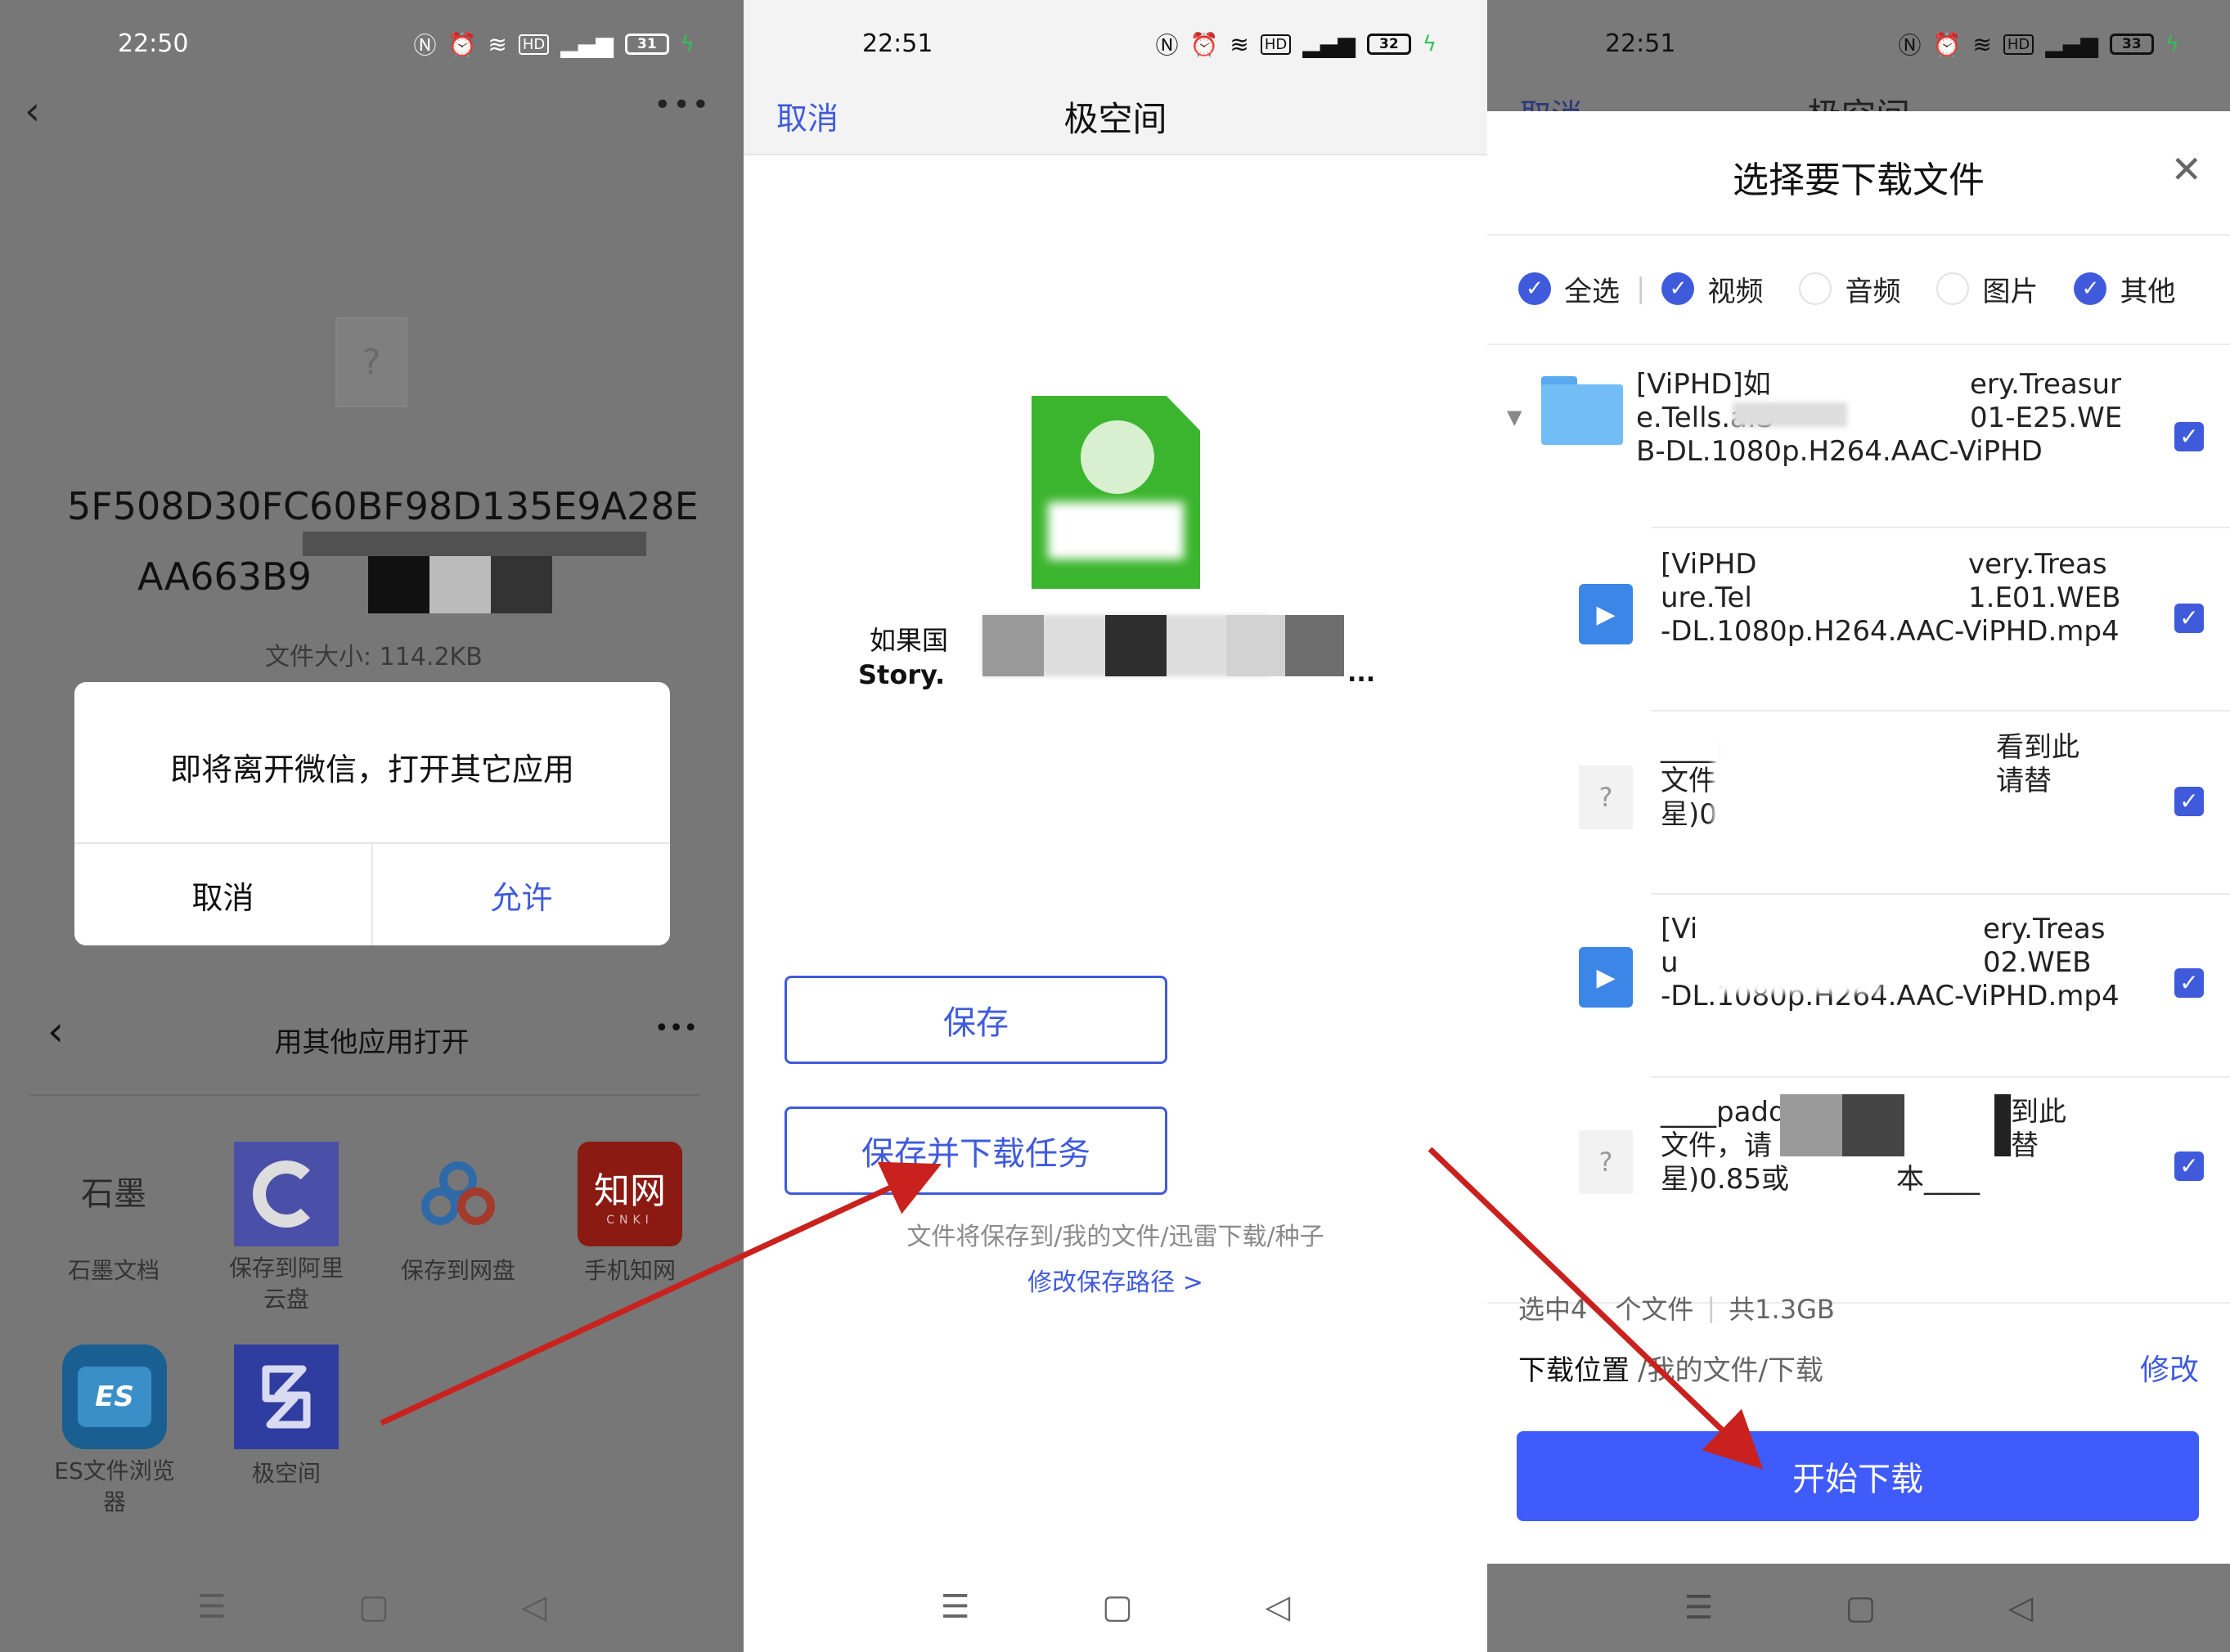 This screenshot has height=1652, width=2230. I want to click on app-shimo: 石墨 石墨文档, so click(113, 1223).